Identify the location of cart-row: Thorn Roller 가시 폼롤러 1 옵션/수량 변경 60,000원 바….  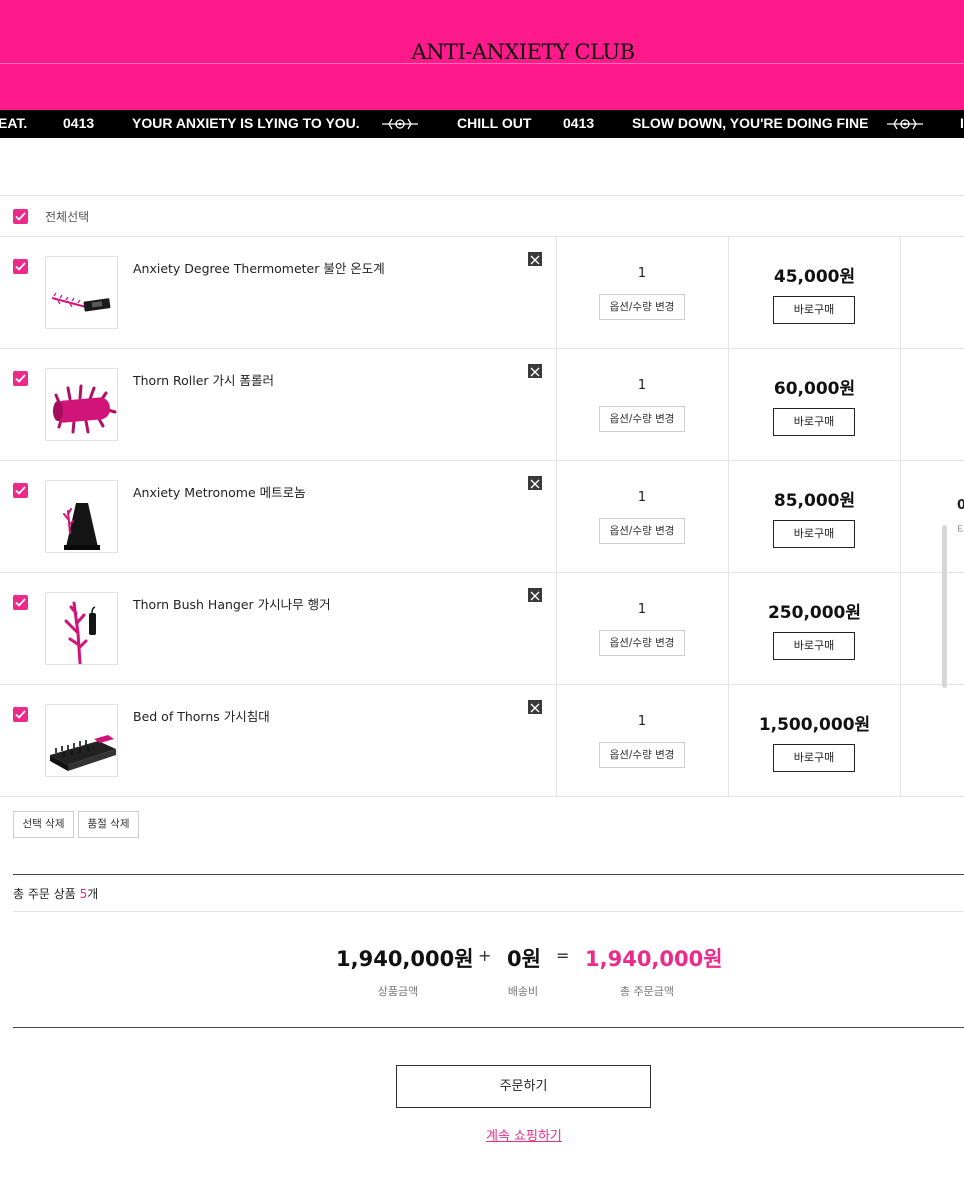
(482, 404).